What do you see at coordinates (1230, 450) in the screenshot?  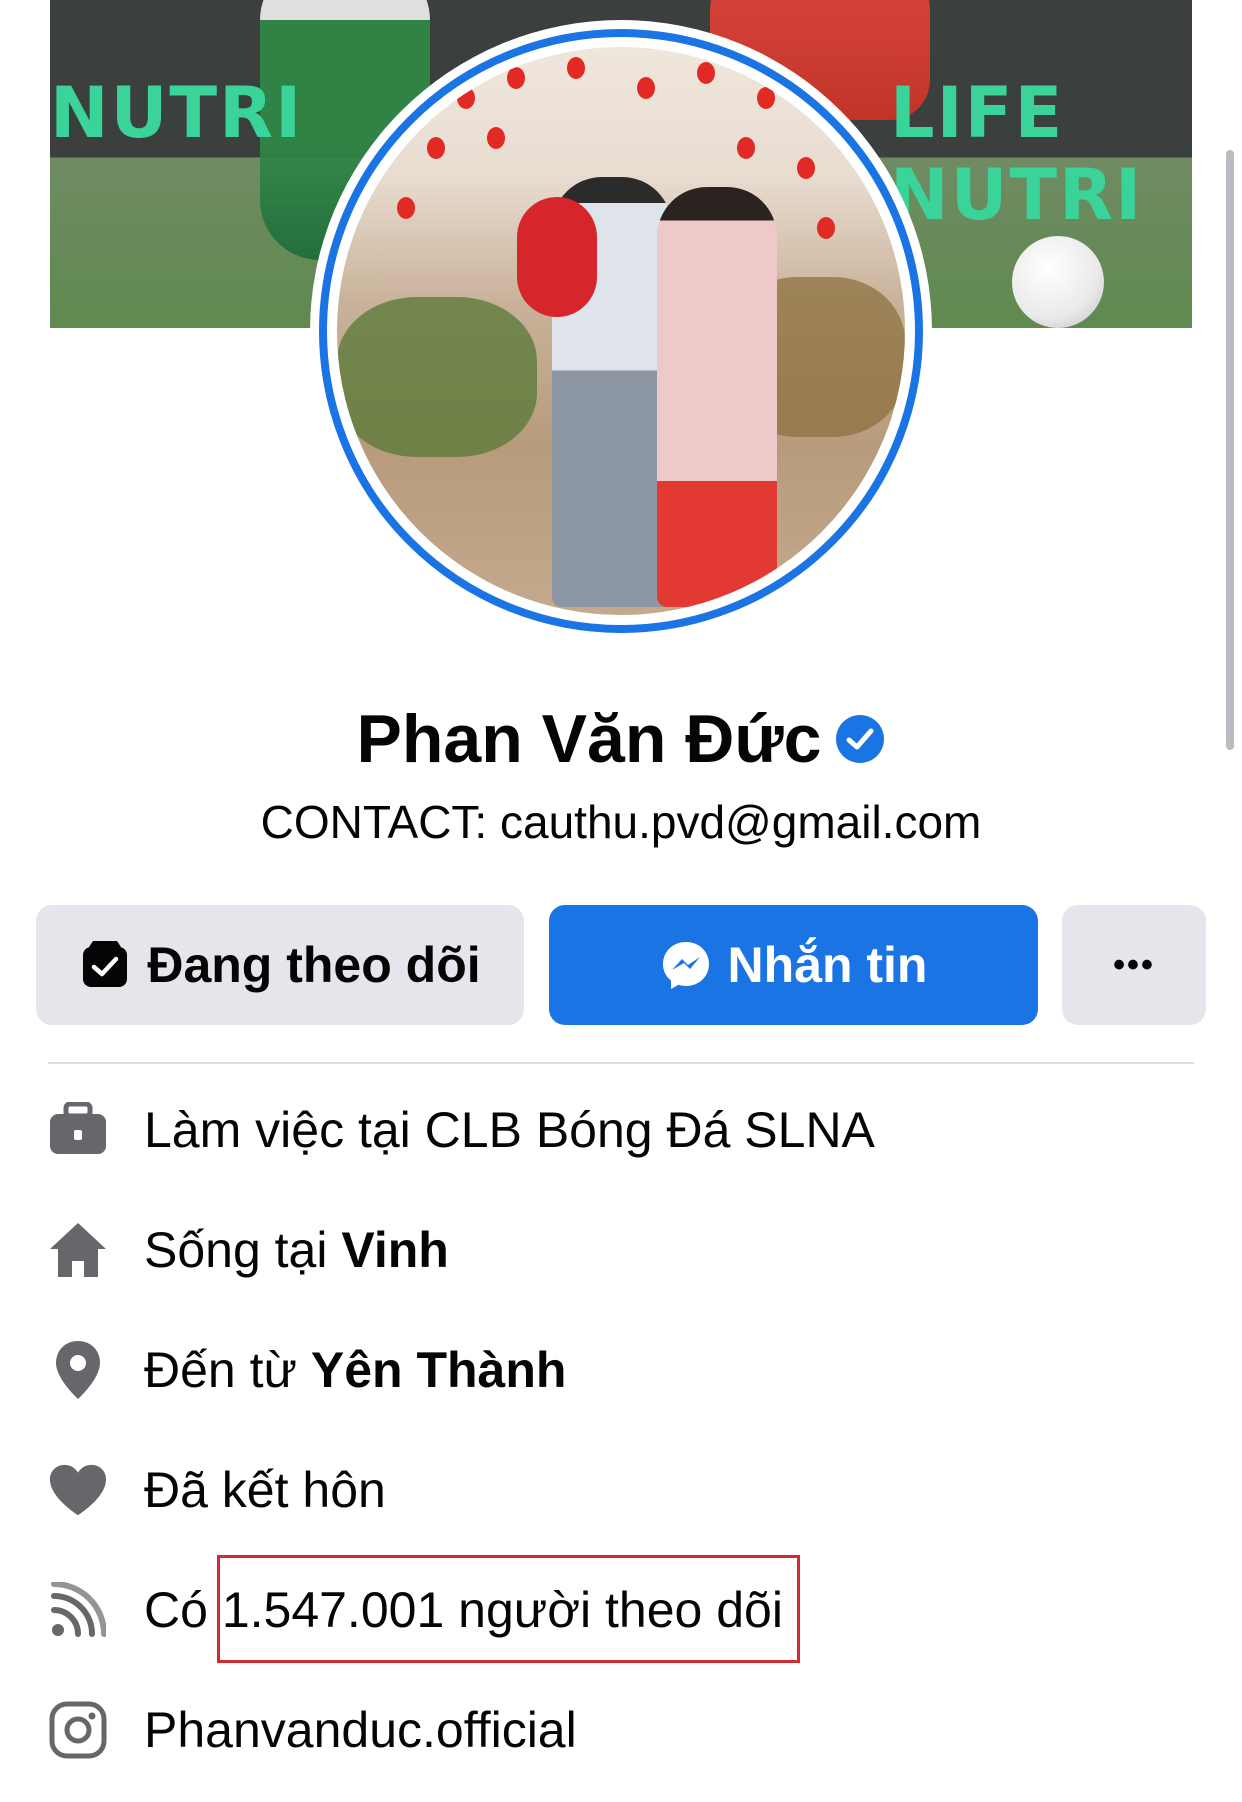 I see `scrollbar` at bounding box center [1230, 450].